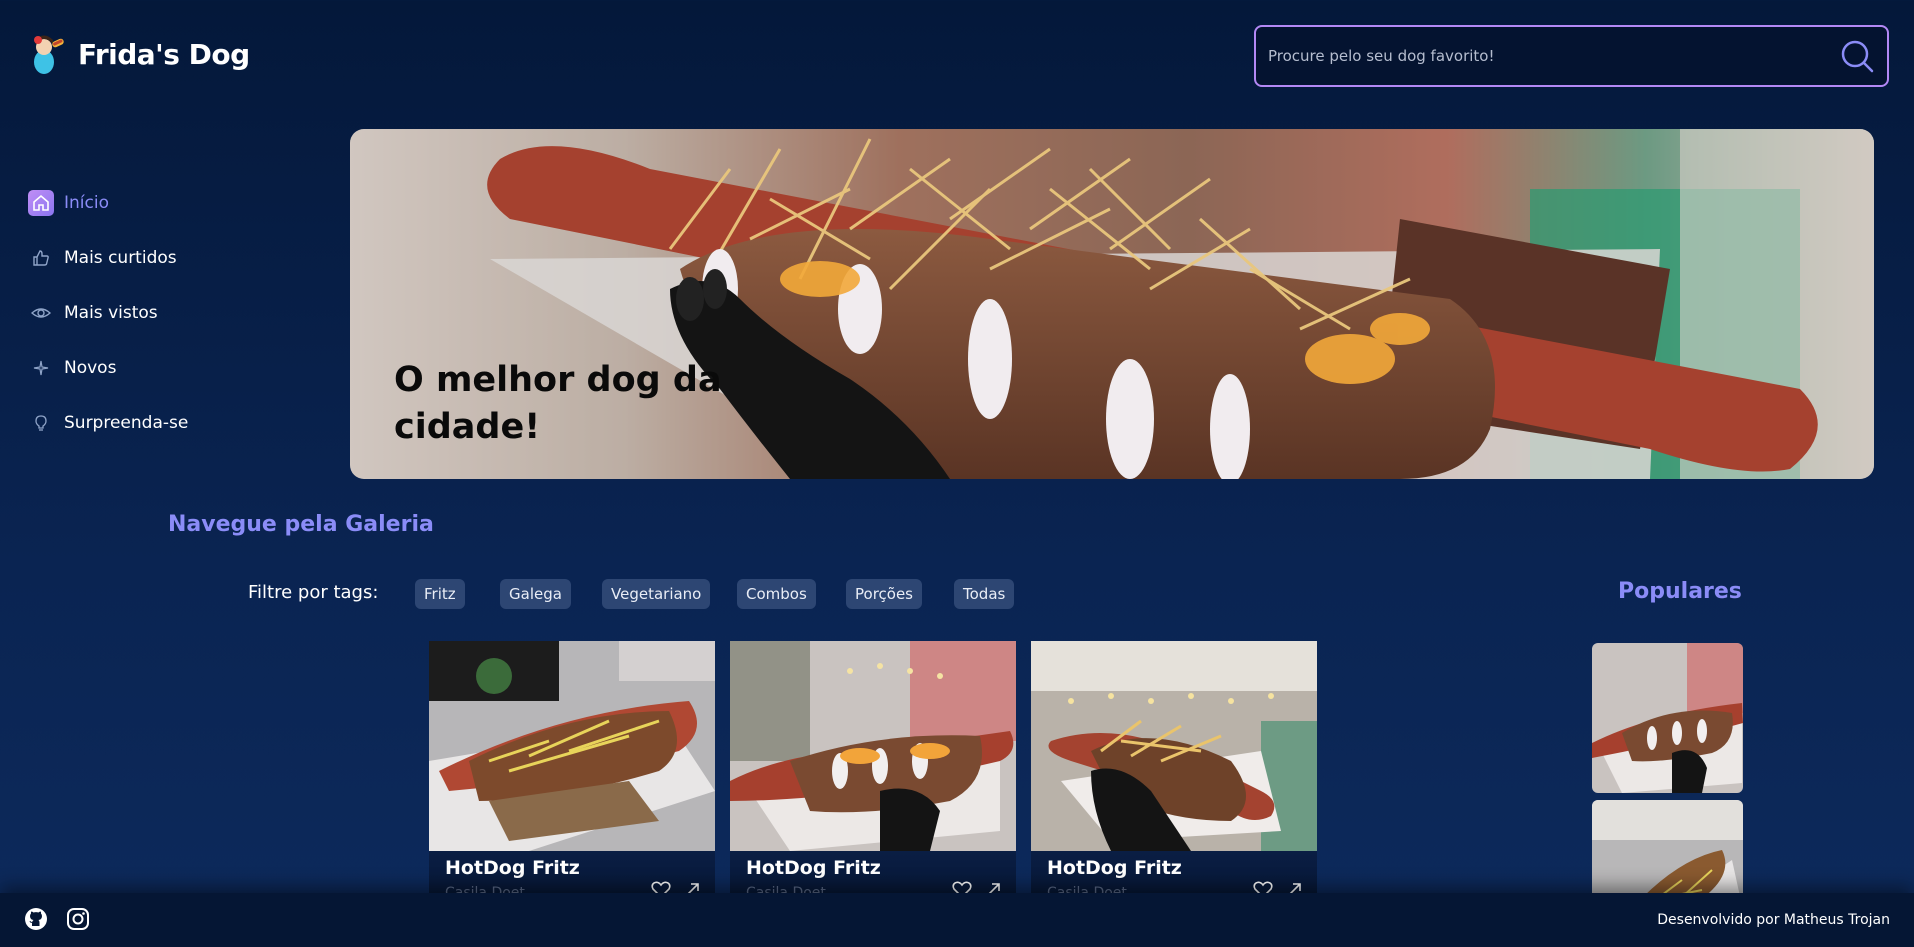  Describe the element at coordinates (776, 594) in the screenshot. I see `tag-combos: Combos` at that location.